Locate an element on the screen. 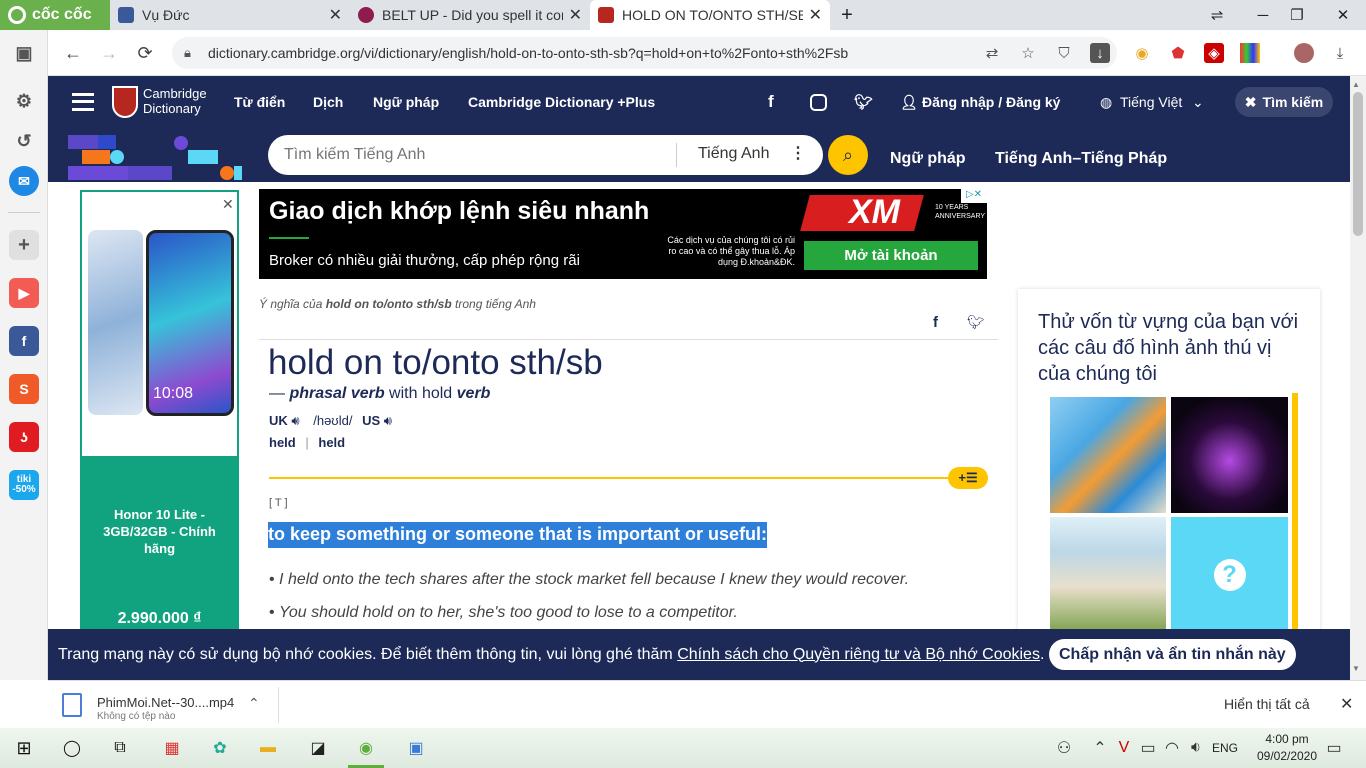  new-tab-button: + is located at coordinates (847, 15).